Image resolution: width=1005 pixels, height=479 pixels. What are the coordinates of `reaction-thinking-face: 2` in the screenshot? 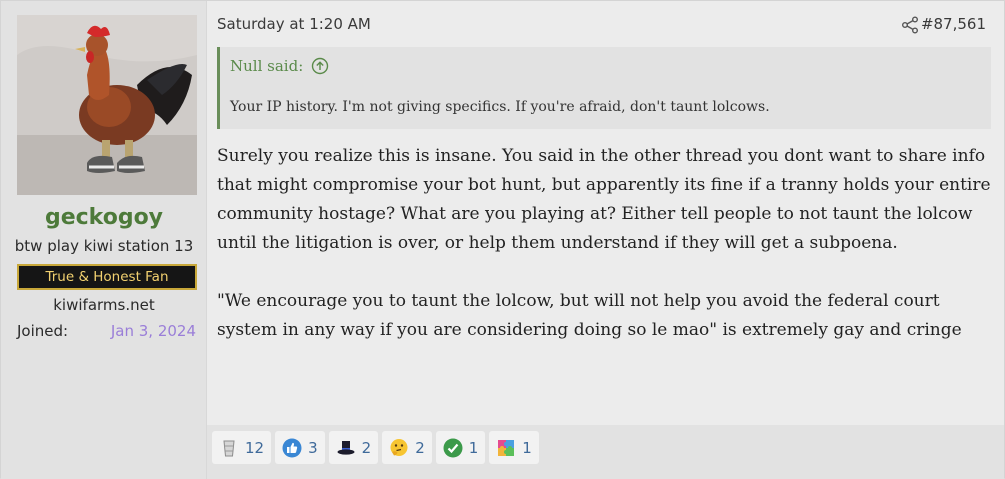 It's located at (407, 447).